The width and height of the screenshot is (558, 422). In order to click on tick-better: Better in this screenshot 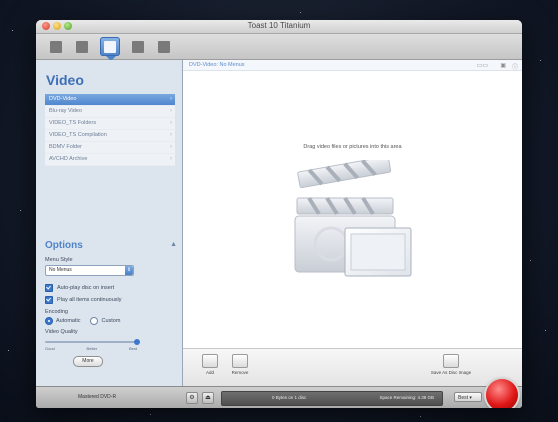, I will do `click(92, 348)`.